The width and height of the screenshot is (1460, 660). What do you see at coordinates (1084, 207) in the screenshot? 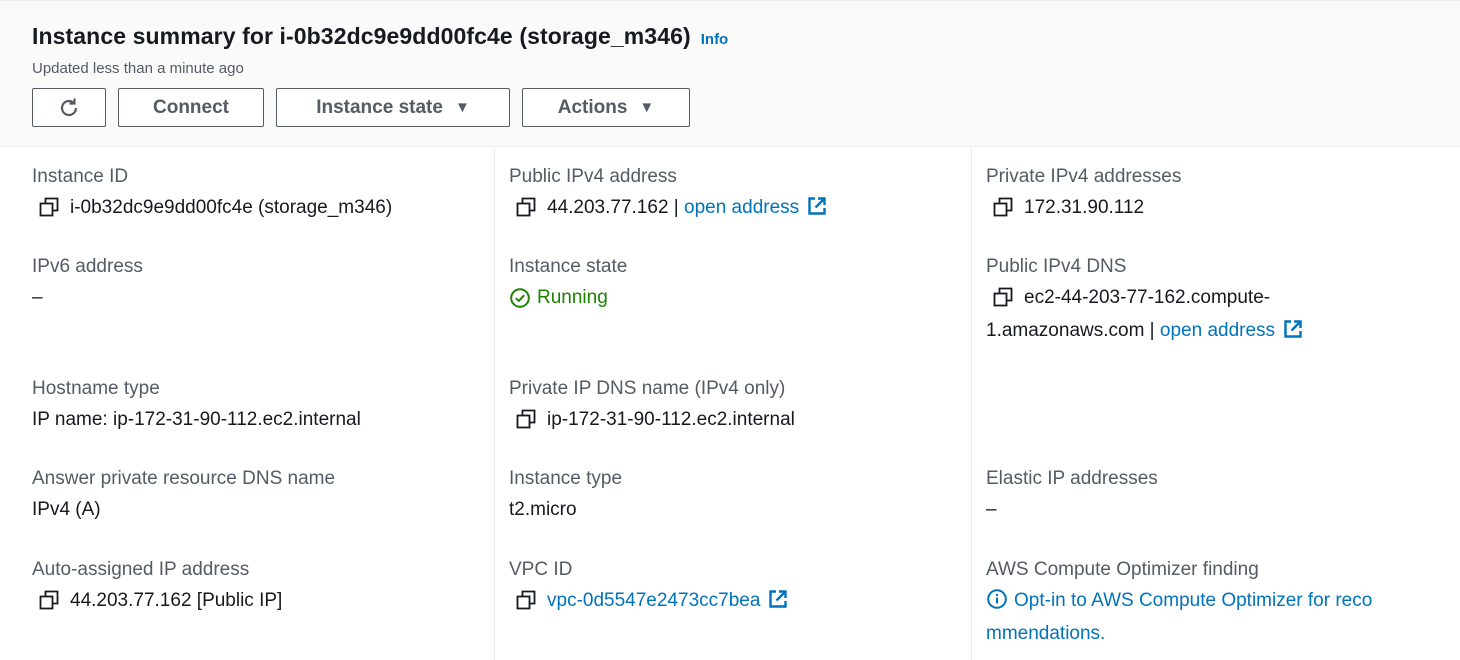
I see `private-ipv4-value: 172.31.90.112` at bounding box center [1084, 207].